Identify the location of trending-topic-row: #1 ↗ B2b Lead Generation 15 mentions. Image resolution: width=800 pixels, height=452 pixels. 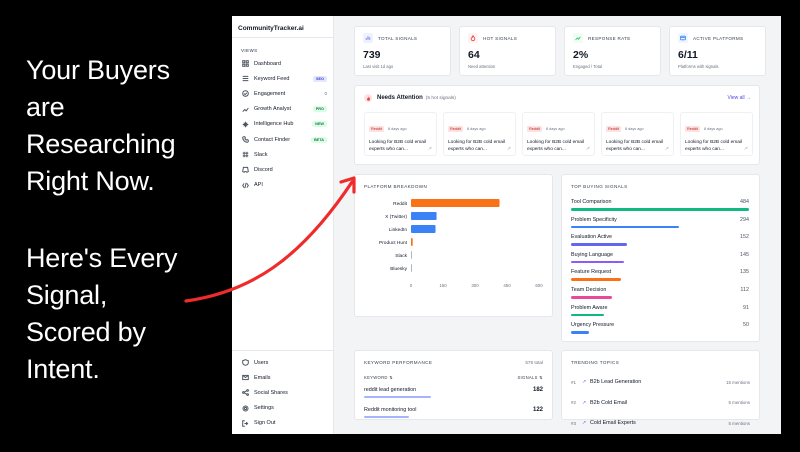
(660, 382).